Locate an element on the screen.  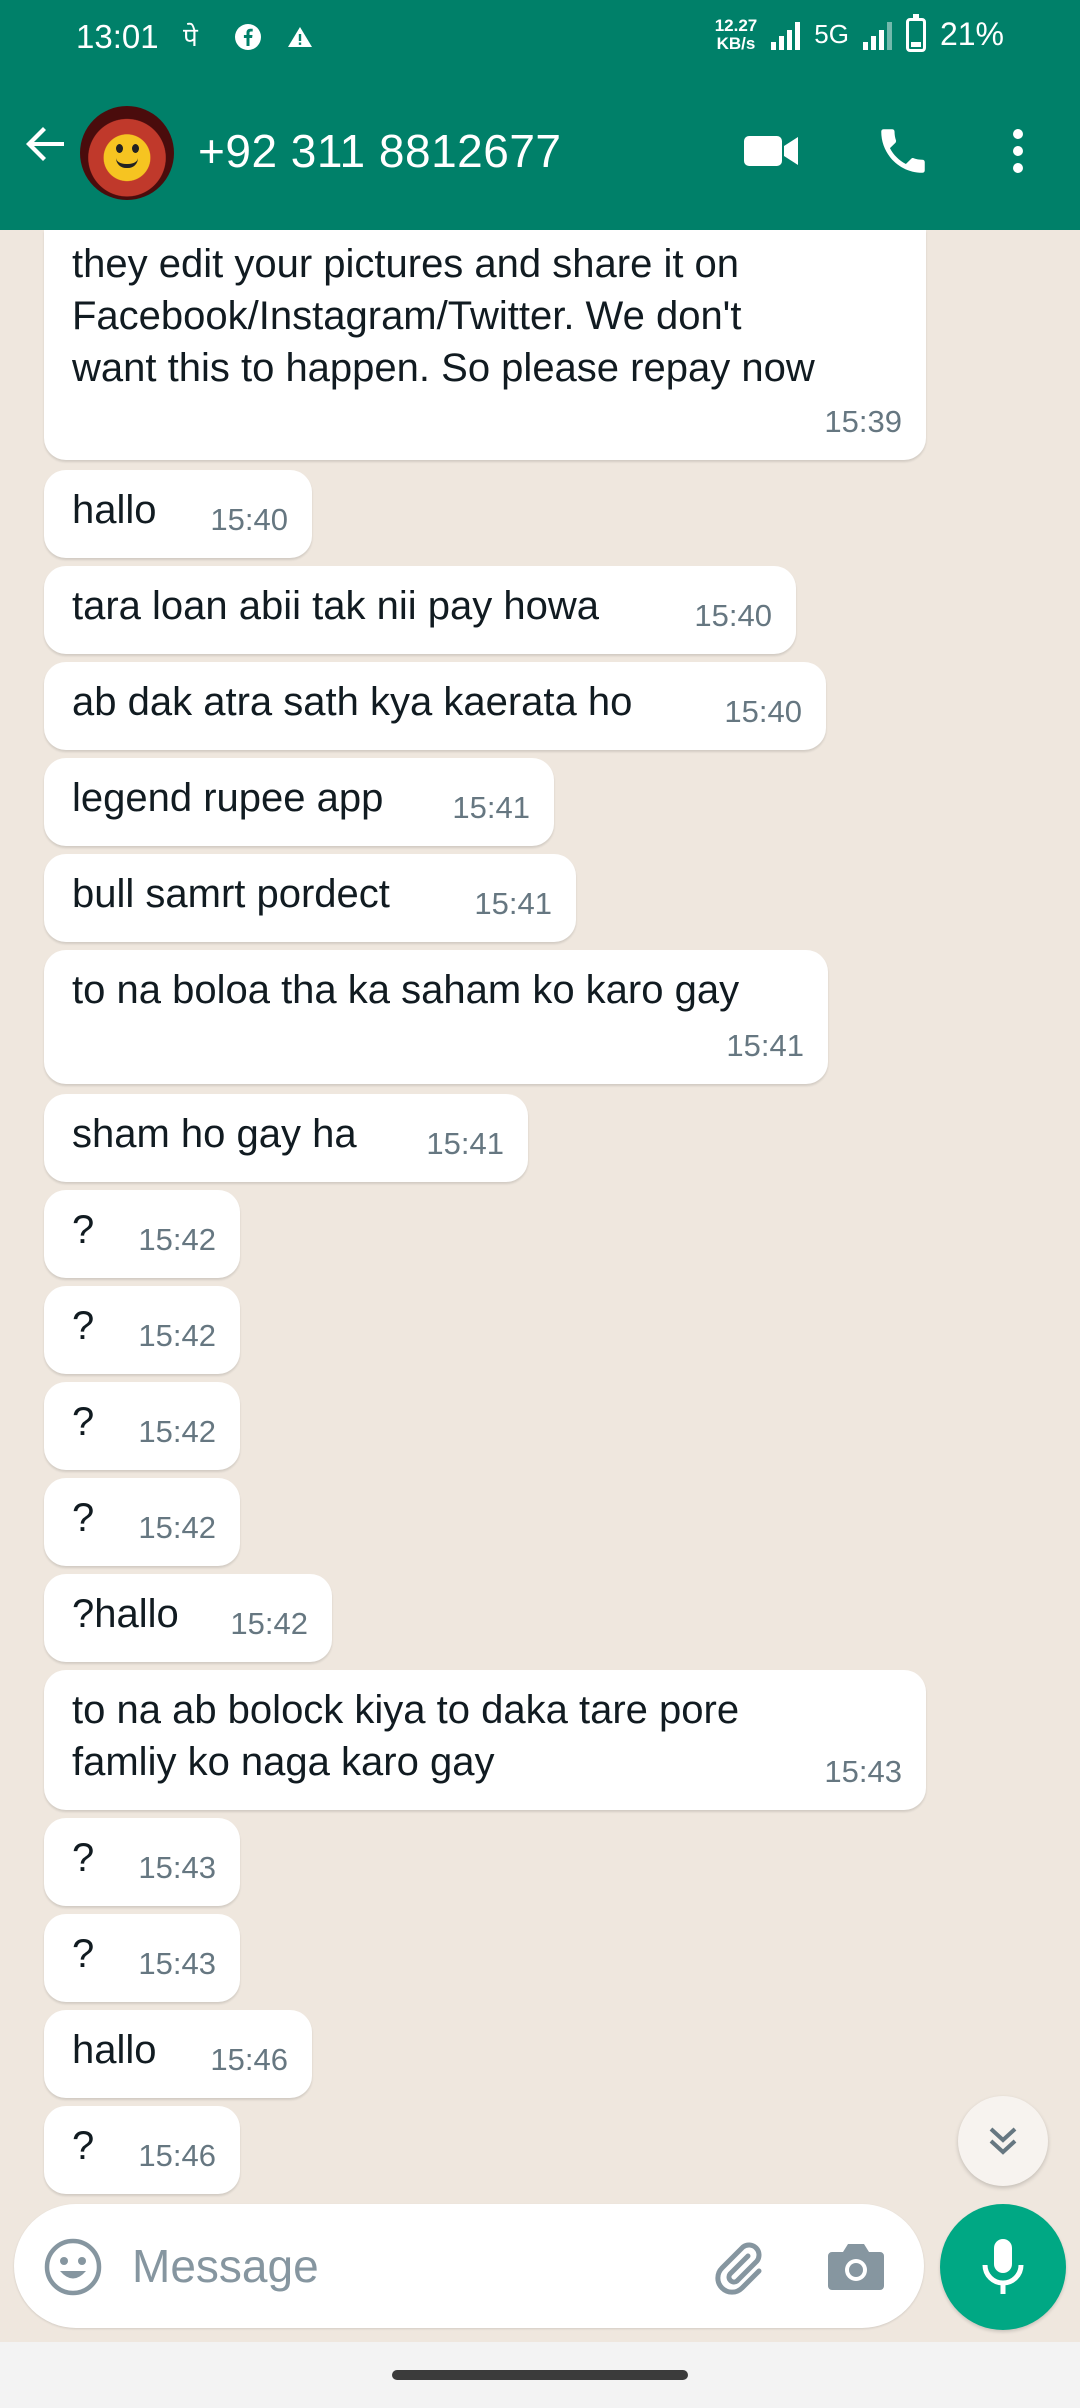
message-bubble: tara loan abii tak nii pay howa 15:40 is located at coordinates (420, 610).